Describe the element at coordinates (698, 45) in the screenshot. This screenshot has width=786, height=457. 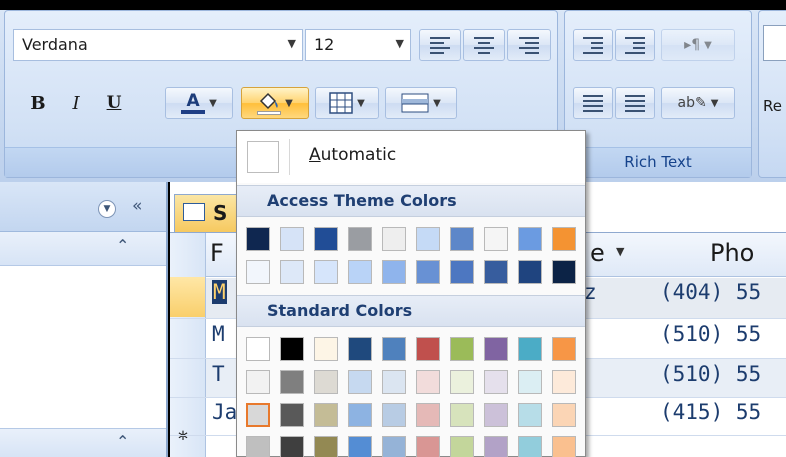
I see `text-direction-button: ▸¶ ▼` at that location.